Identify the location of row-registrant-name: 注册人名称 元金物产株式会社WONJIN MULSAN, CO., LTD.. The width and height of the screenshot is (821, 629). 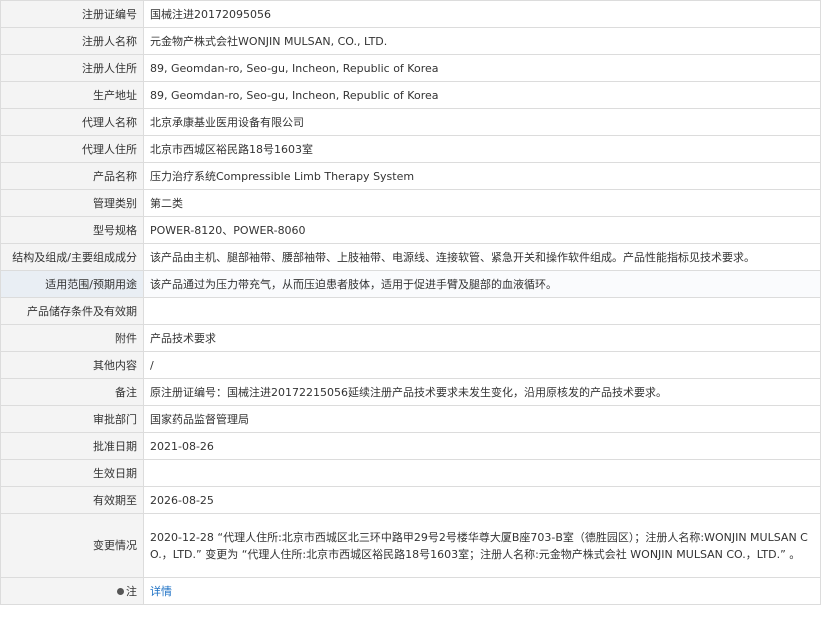
(410, 41).